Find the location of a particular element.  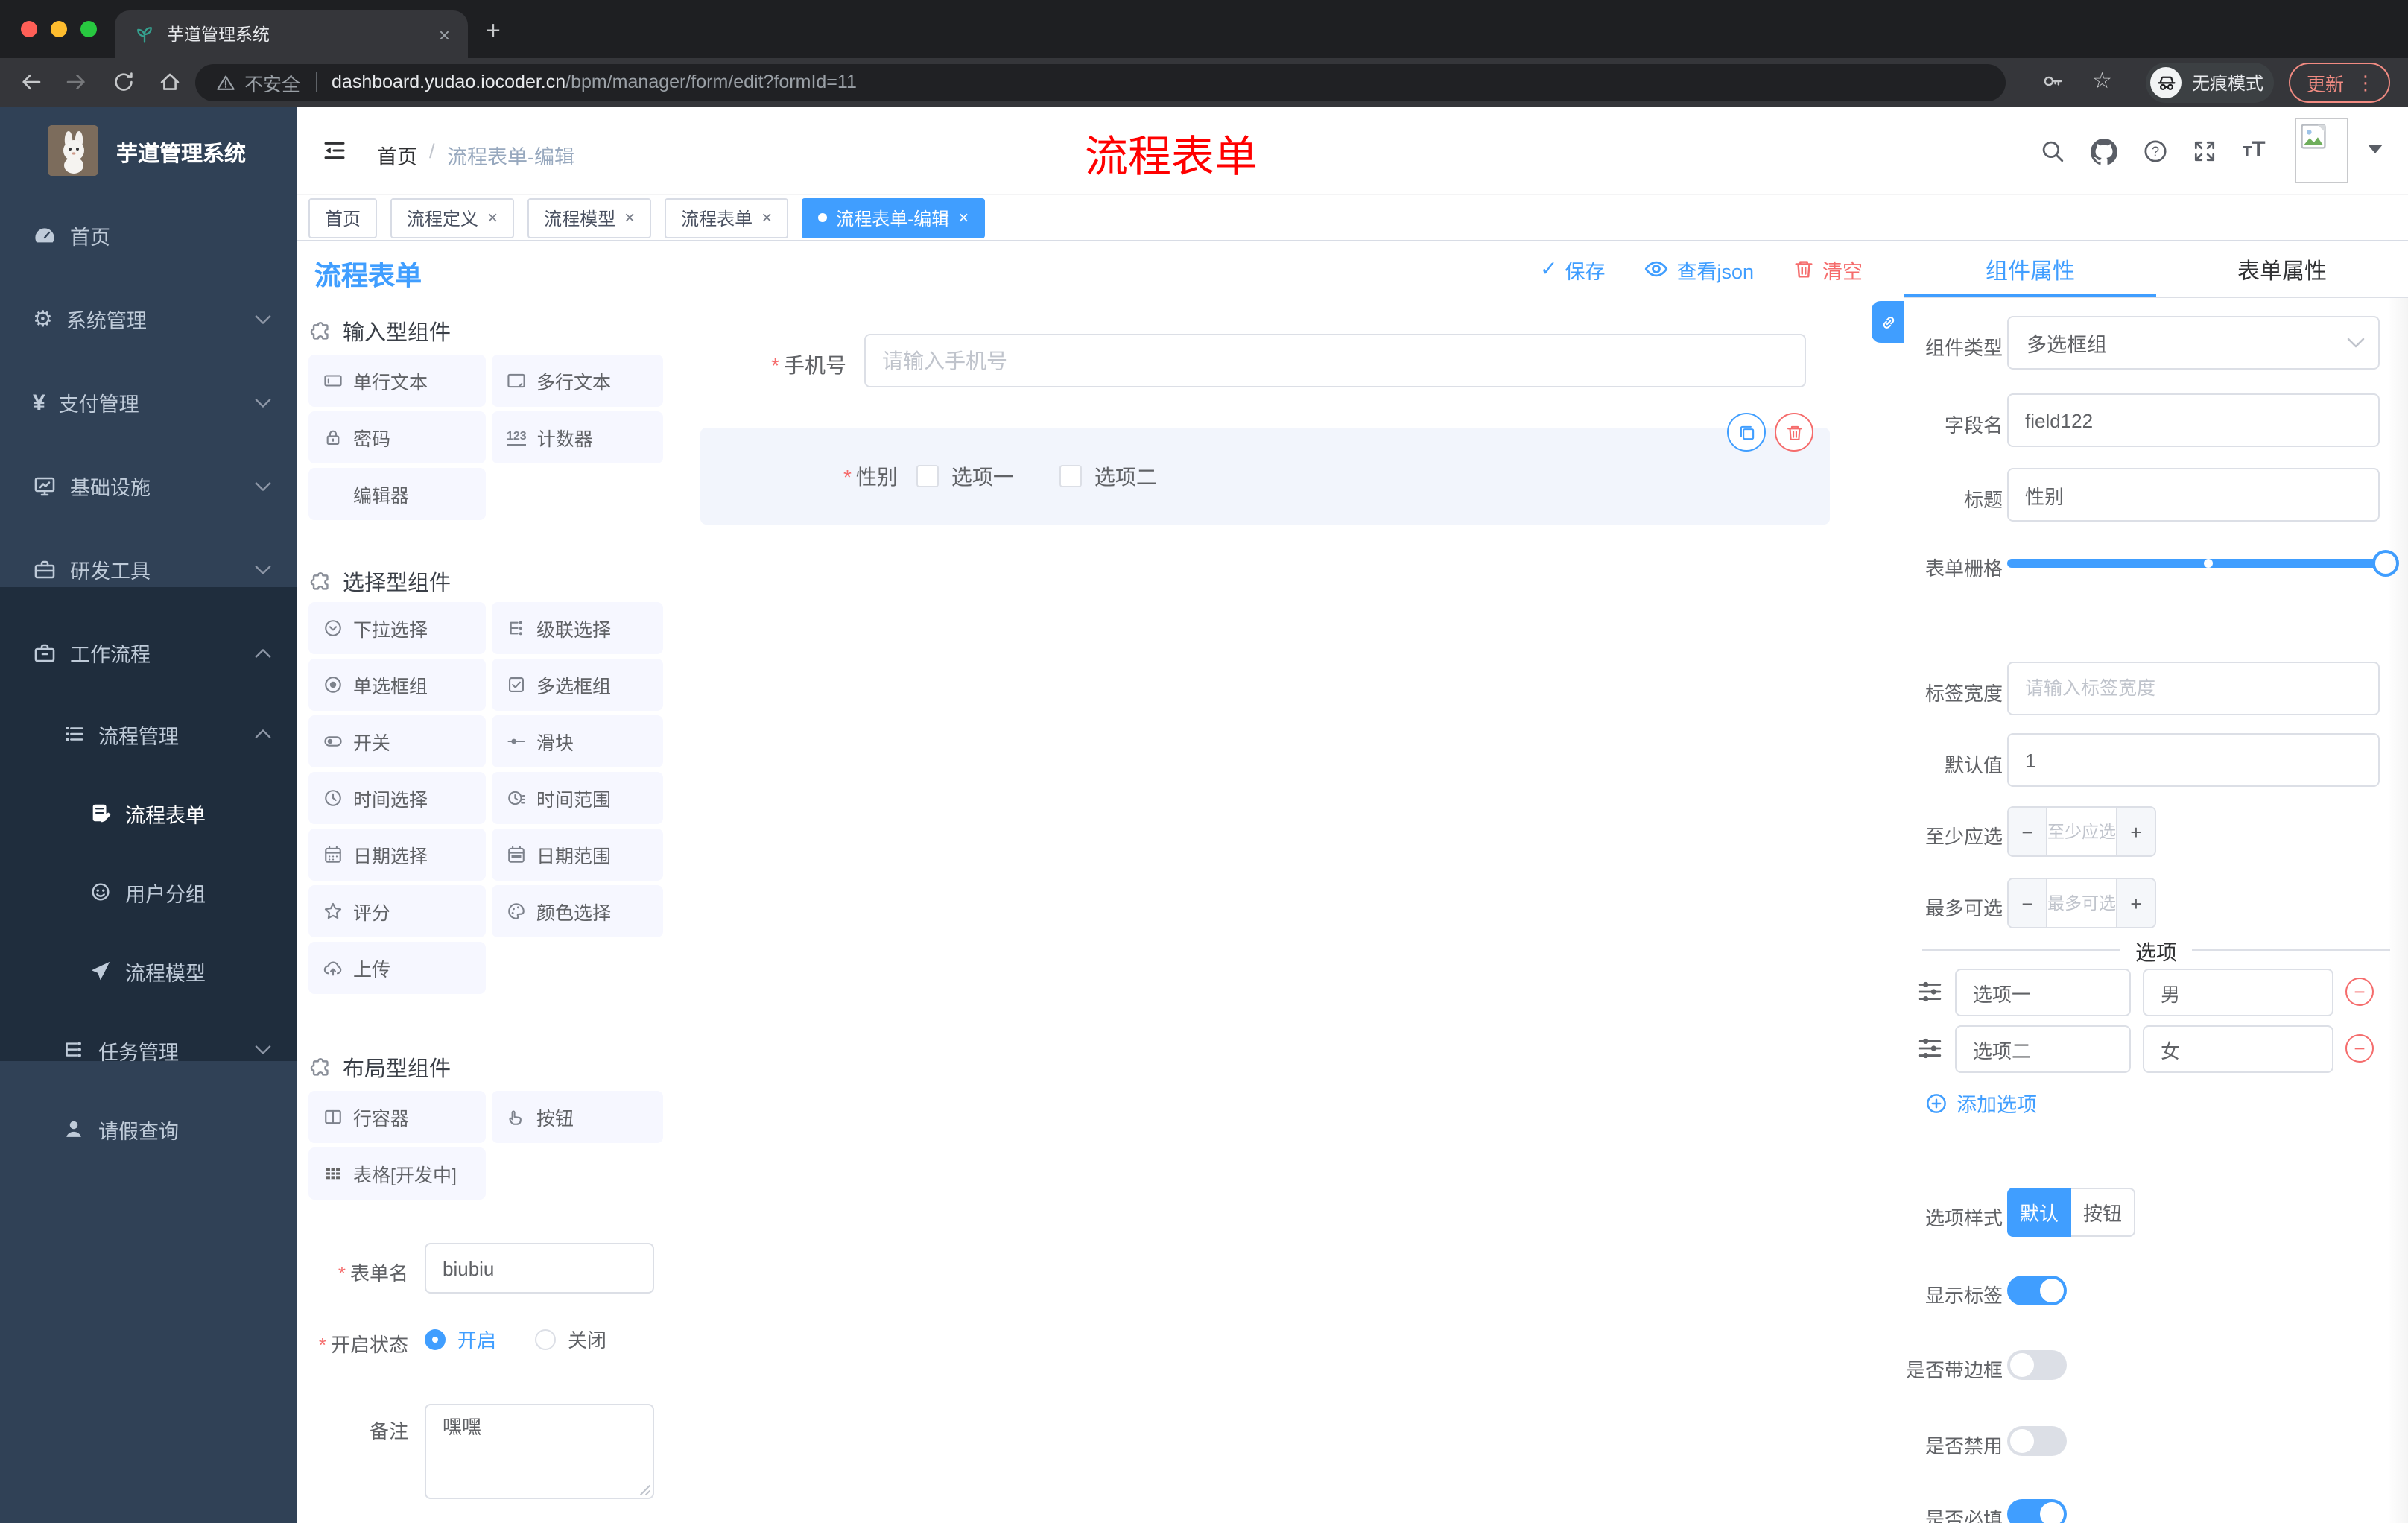

sidebar-item-task-mgmt: 任务管理 is located at coordinates (148, 1050).